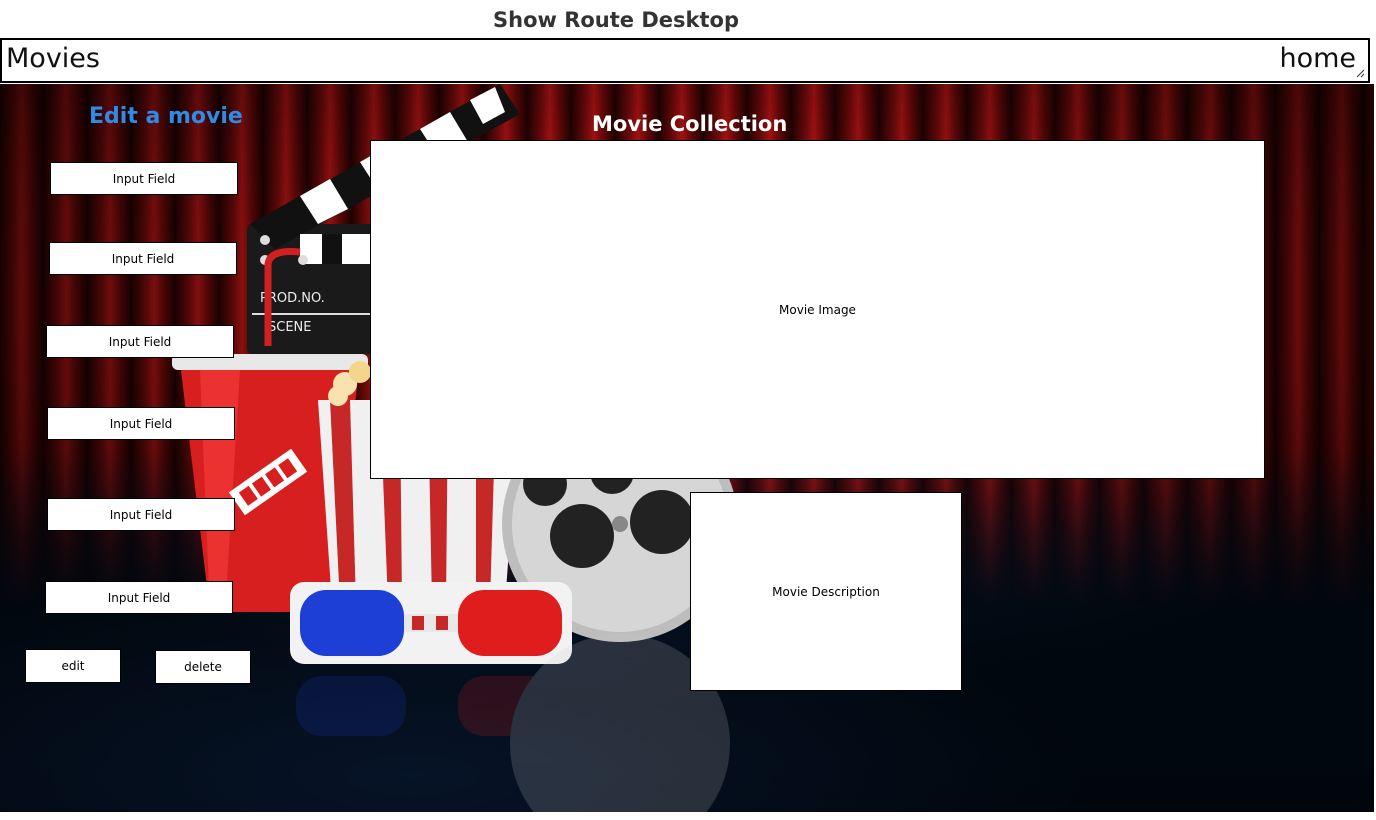 The width and height of the screenshot is (1376, 820). Describe the element at coordinates (144, 178) in the screenshot. I see `input-field-1: Input Field` at that location.